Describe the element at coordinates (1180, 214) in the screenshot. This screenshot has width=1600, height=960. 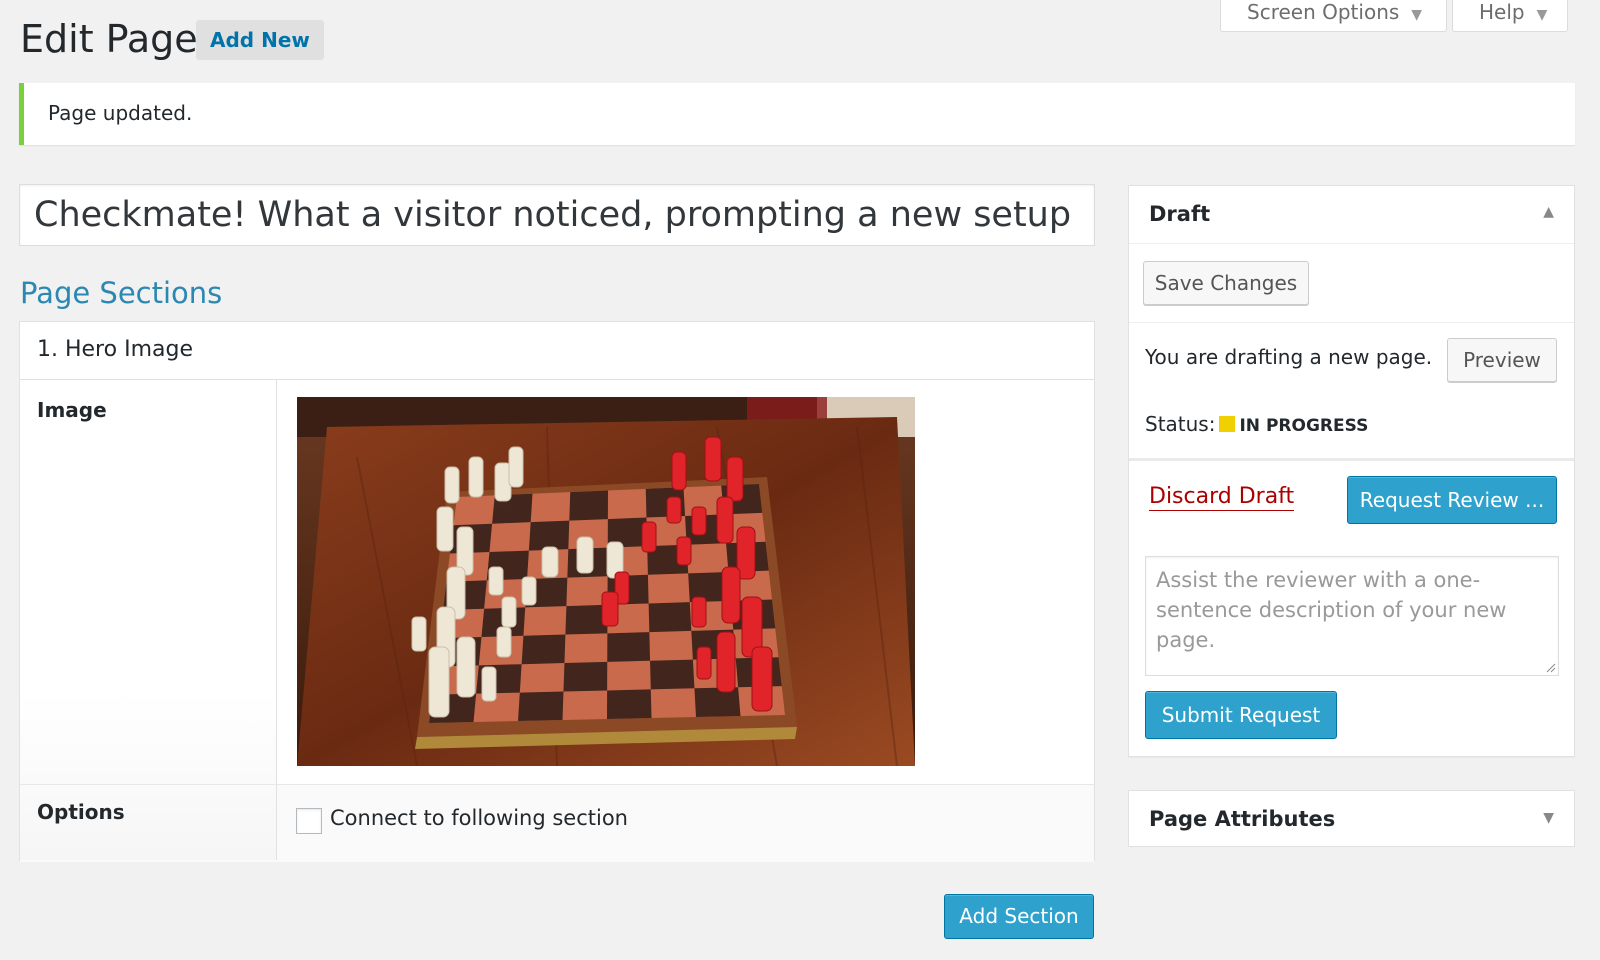
I see `draft-panel-title: Draft` at that location.